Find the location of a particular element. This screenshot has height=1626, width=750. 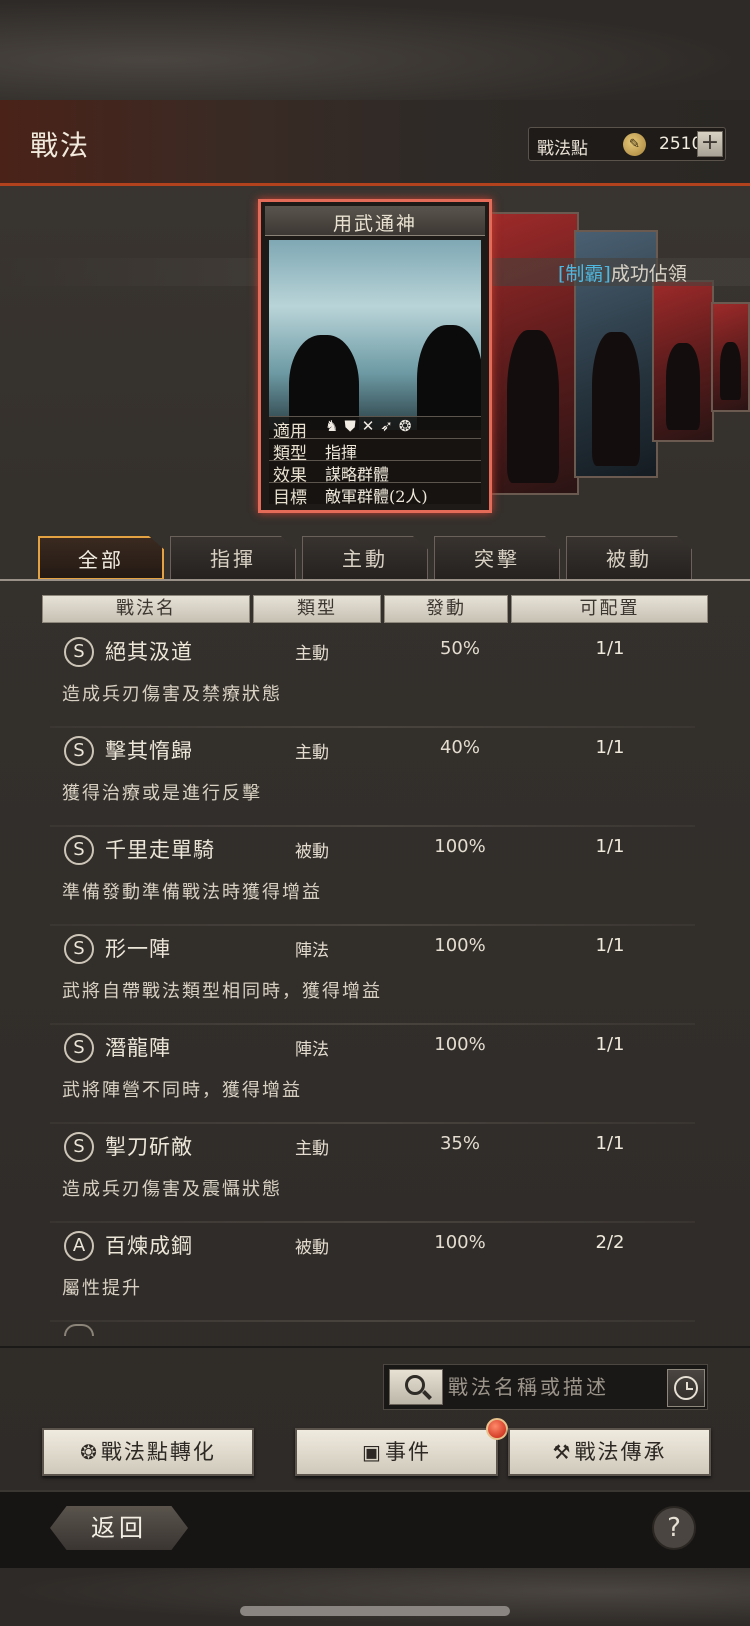

card-title-bar: 用武通神 is located at coordinates (375, 221).